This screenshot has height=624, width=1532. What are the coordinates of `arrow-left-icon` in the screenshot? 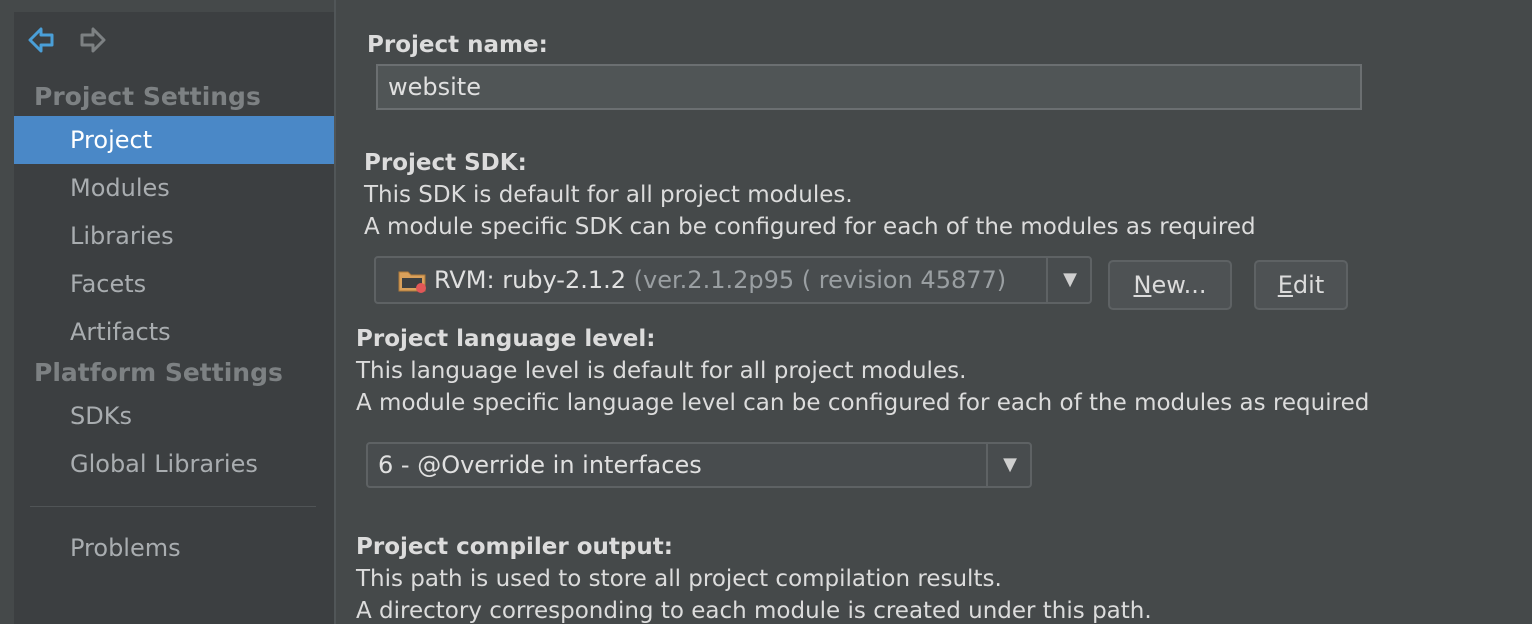 It's located at (42, 40).